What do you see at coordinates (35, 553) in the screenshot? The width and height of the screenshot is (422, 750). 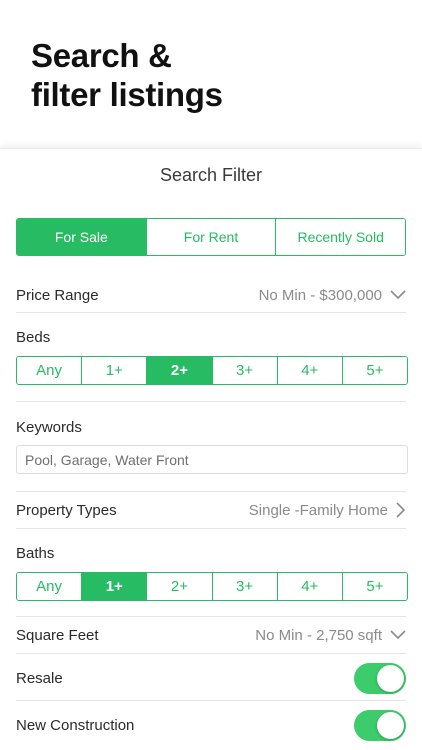 I see `baths-label: Baths` at bounding box center [35, 553].